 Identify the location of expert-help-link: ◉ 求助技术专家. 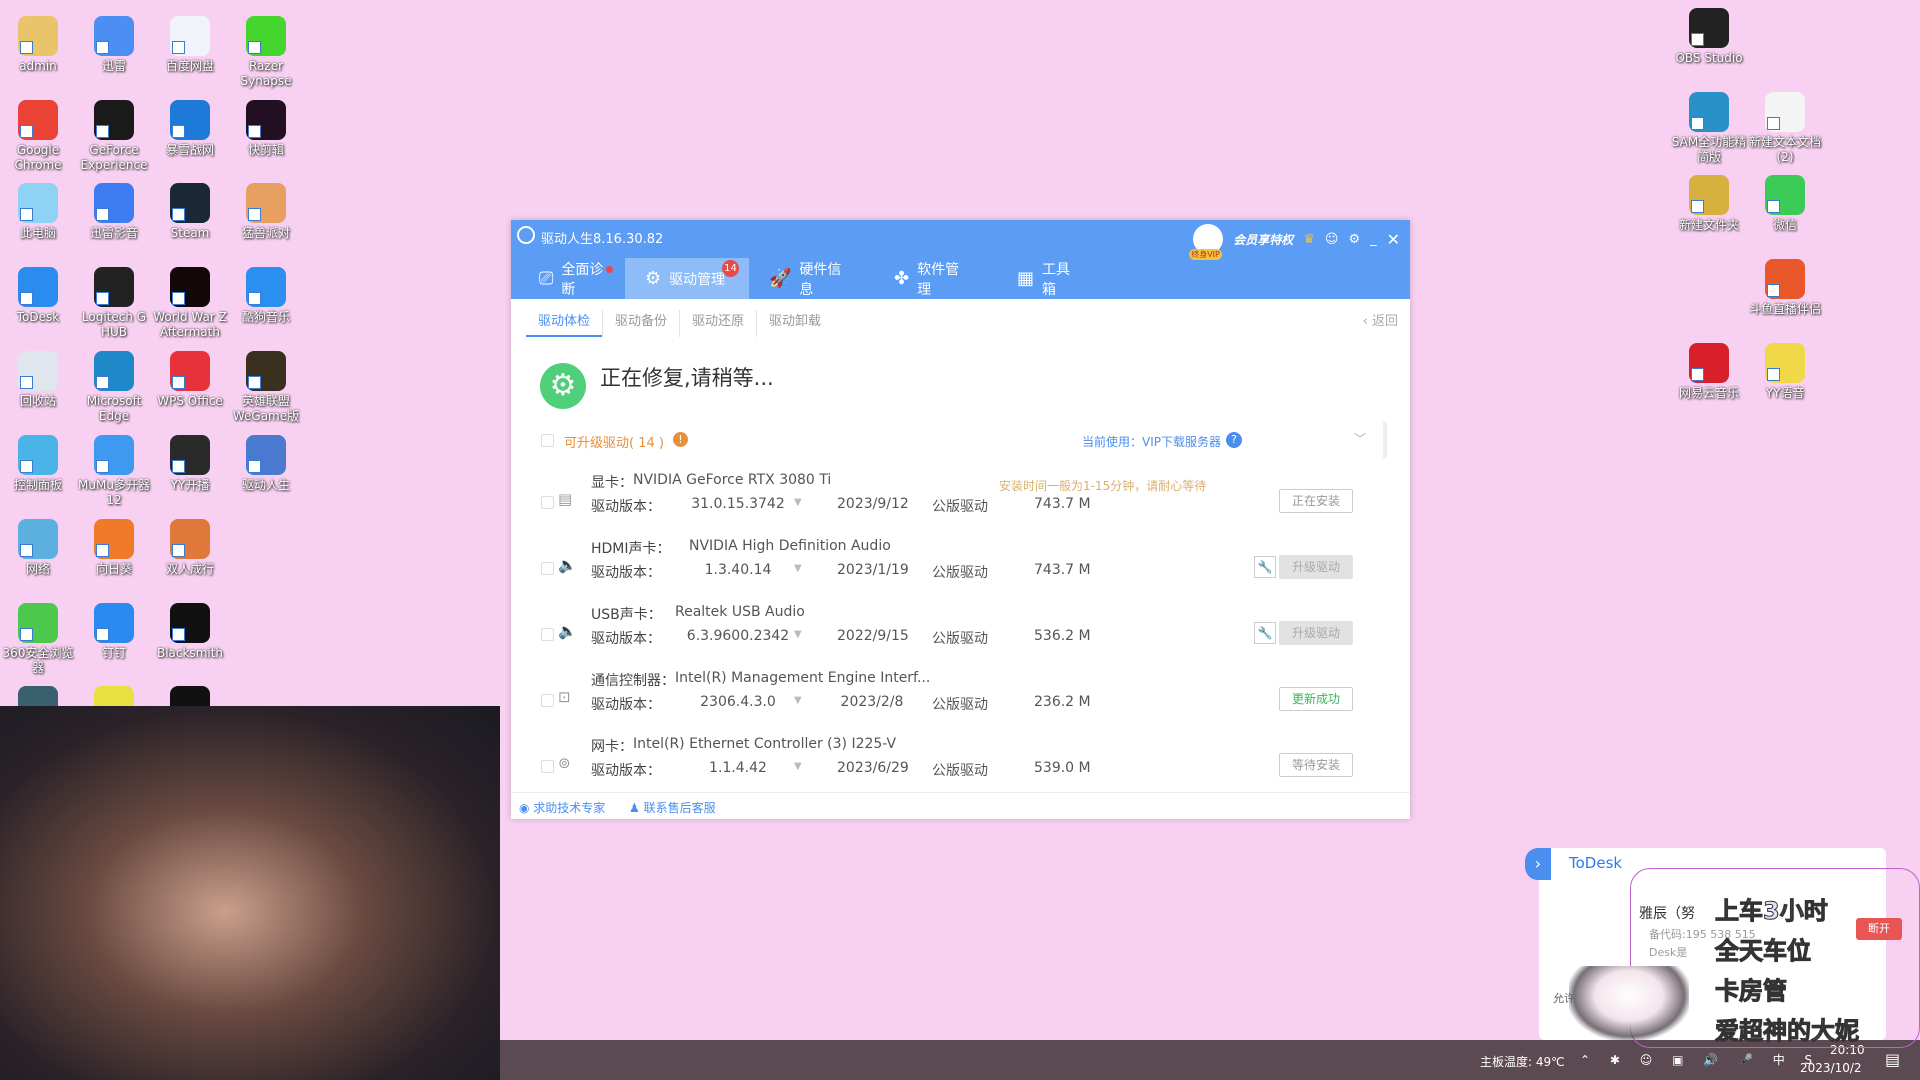
(562, 807).